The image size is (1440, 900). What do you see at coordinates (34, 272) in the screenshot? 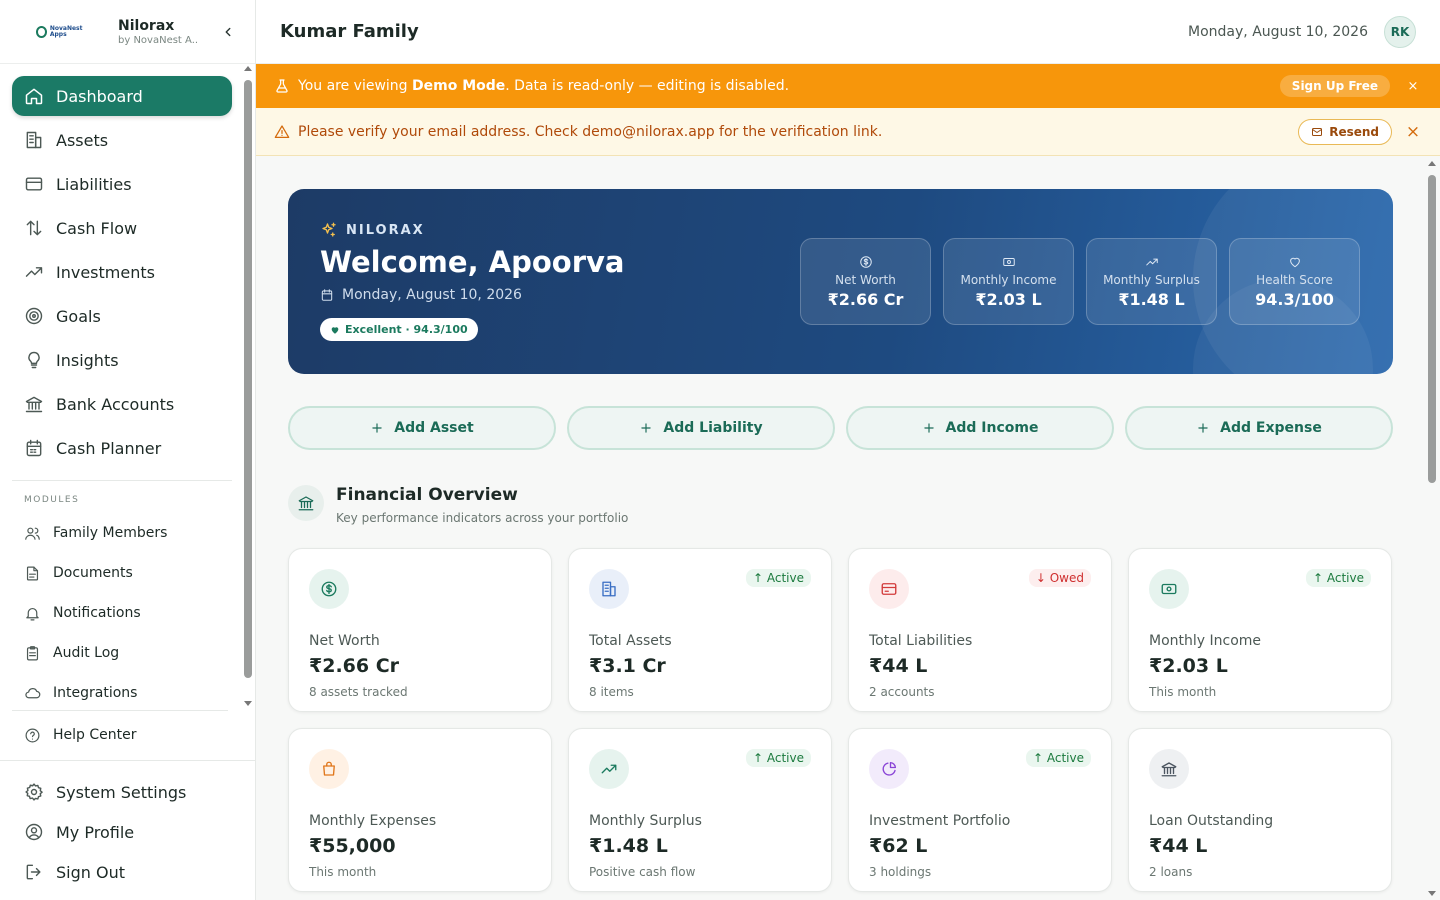
I see `trending-up-icon` at bounding box center [34, 272].